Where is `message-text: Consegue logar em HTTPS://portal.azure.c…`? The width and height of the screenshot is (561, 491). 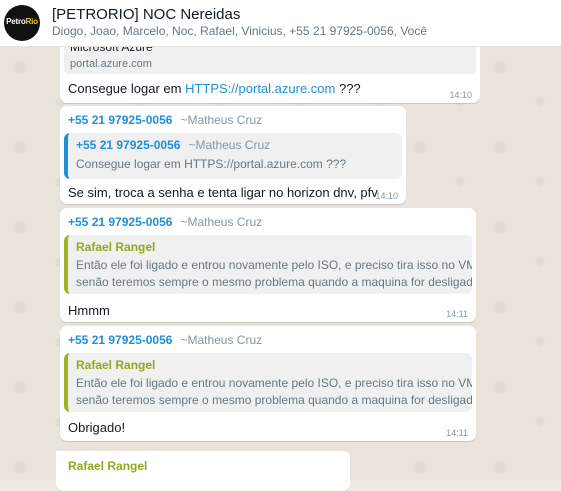 message-text: Consegue logar em HTTPS://portal.azure.c… is located at coordinates (214, 88).